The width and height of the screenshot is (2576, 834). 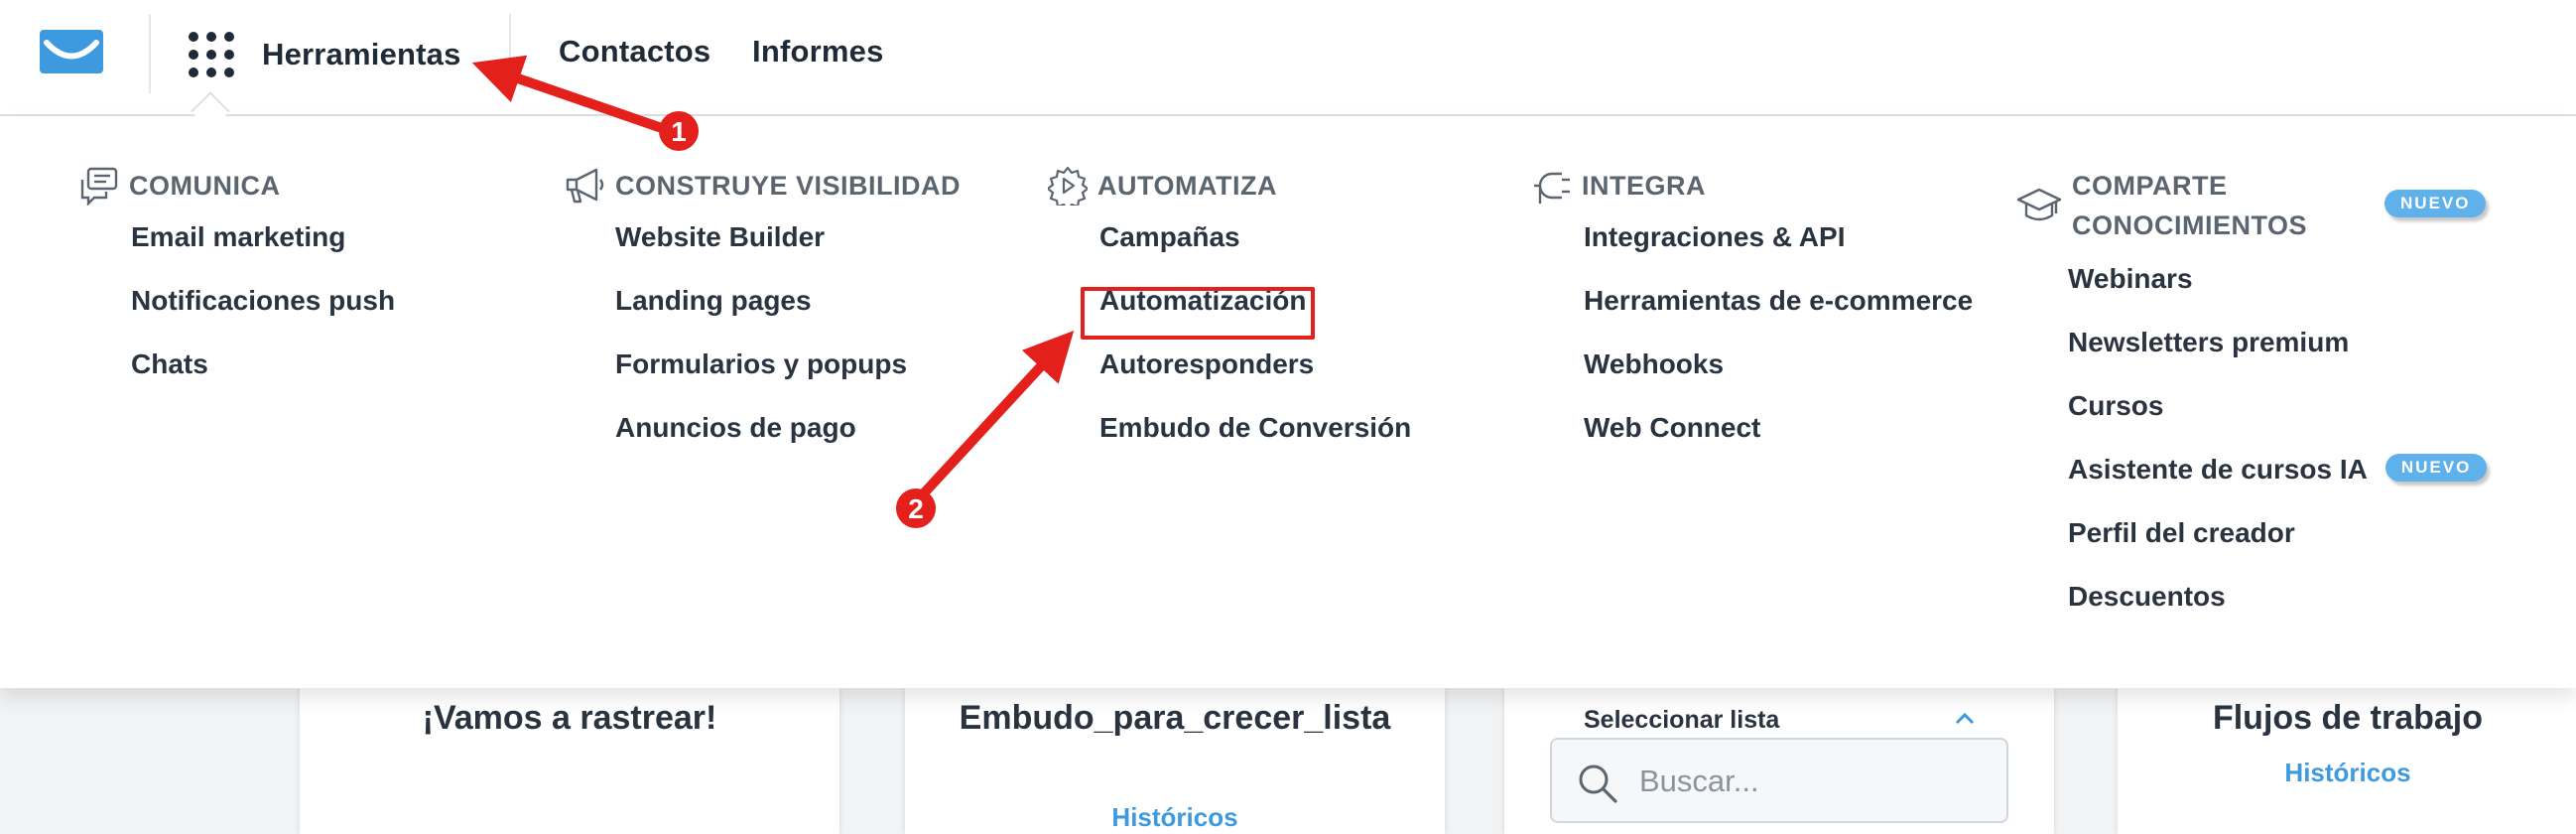 I want to click on graduation-cap-icon, so click(x=2039, y=204).